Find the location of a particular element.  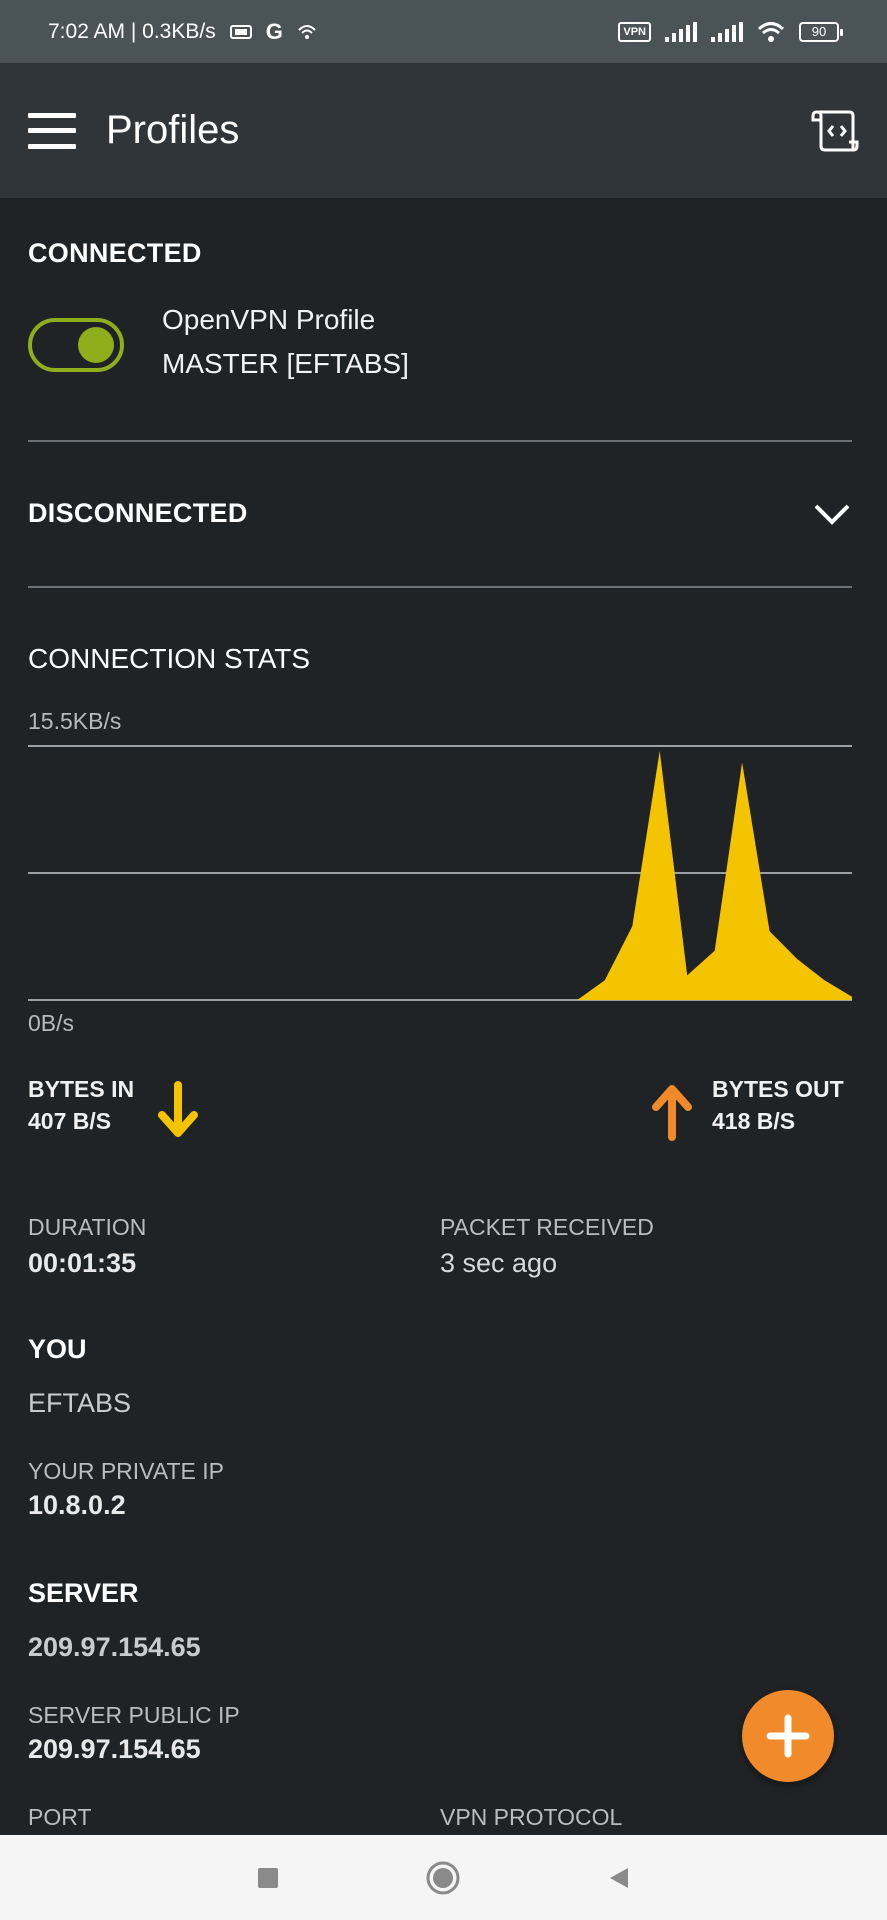

toggle-knob is located at coordinates (96, 345).